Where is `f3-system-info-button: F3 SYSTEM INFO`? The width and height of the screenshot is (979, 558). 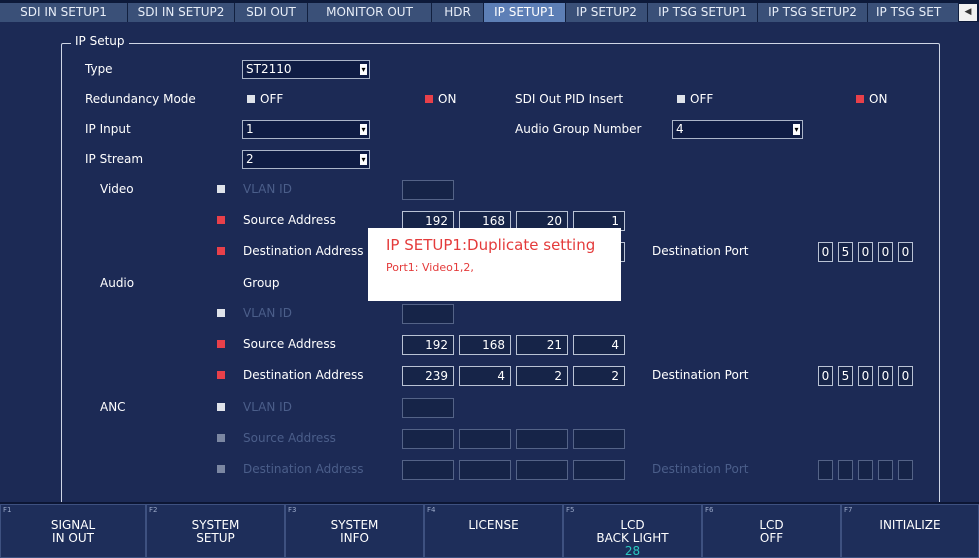
f3-system-info-button: F3 SYSTEM INFO is located at coordinates (354, 531).